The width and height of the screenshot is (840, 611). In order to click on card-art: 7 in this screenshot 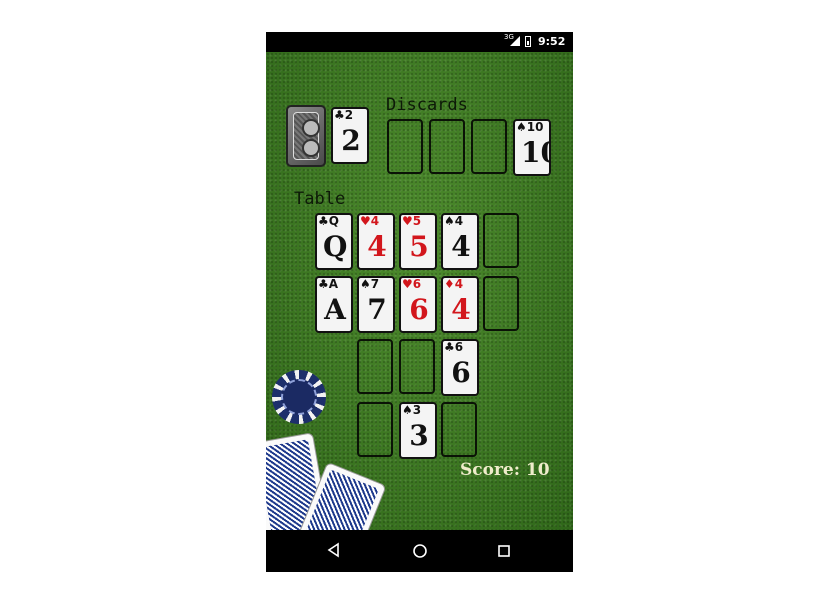, I will do `click(377, 309)`.